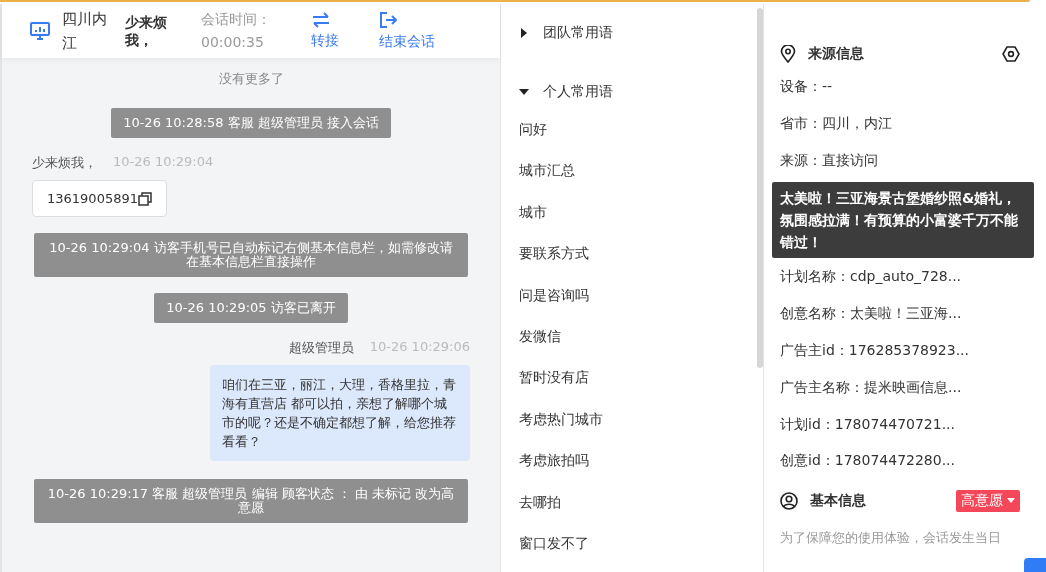  I want to click on phrase-item: 窗口发不了, so click(554, 544).